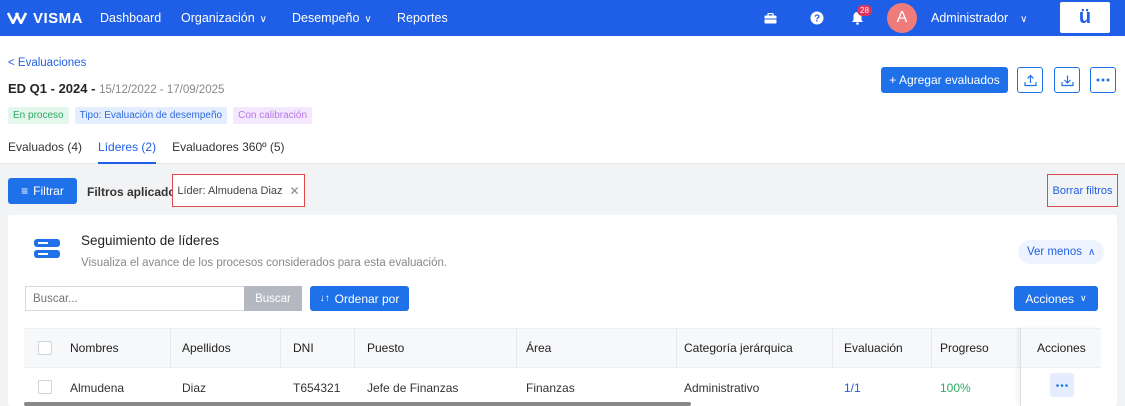  I want to click on search-button-label: Buscar, so click(273, 298).